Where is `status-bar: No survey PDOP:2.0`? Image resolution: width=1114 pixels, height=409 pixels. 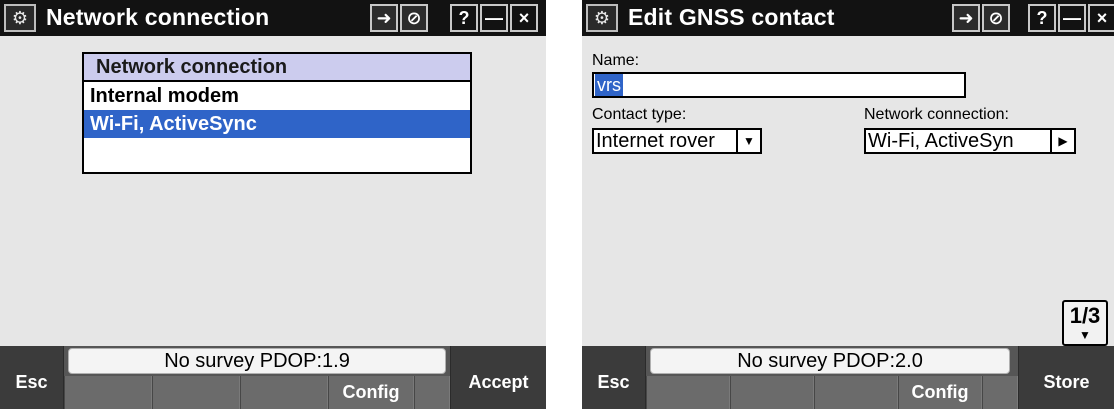
status-bar: No survey PDOP:2.0 is located at coordinates (830, 361).